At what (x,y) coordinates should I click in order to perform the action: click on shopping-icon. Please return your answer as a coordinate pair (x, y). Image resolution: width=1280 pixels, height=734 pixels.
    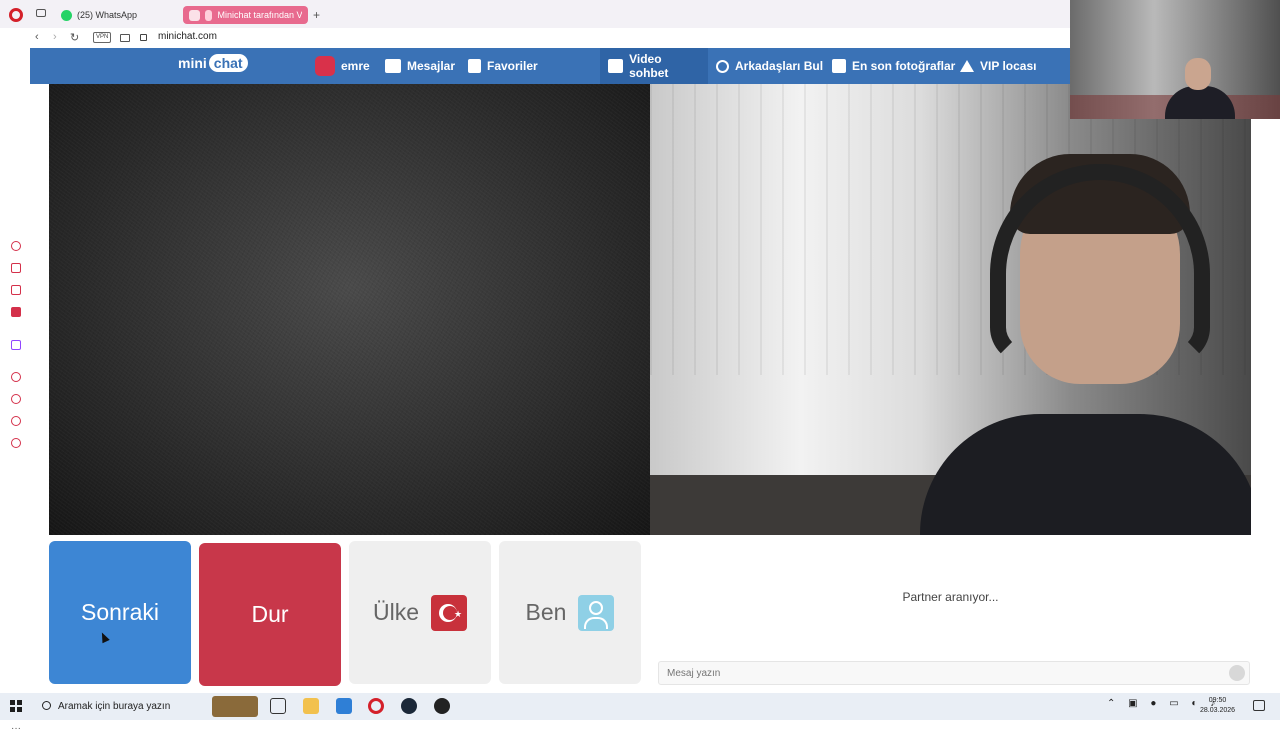
    Looking at the image, I should click on (16, 268).